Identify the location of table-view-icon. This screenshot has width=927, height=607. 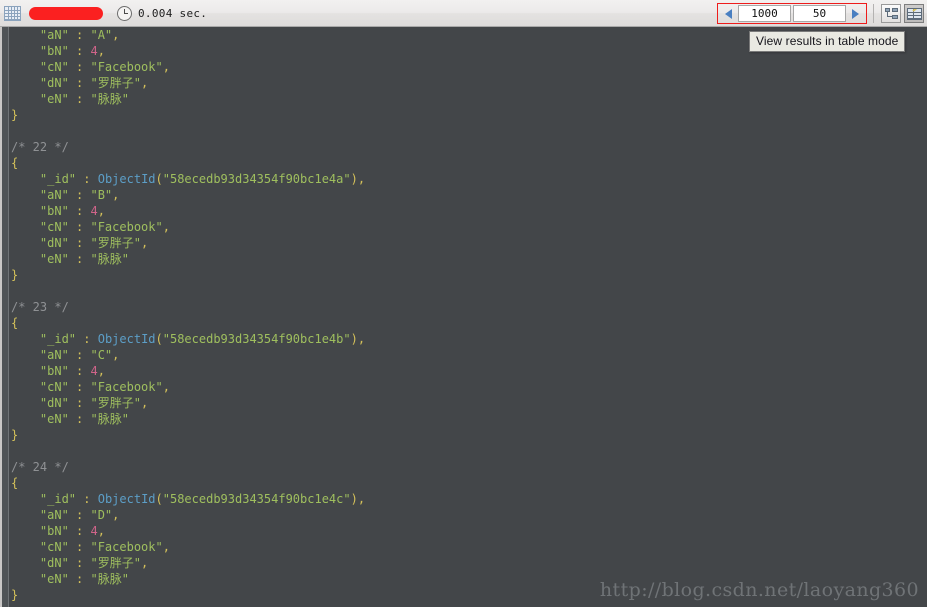
(914, 14).